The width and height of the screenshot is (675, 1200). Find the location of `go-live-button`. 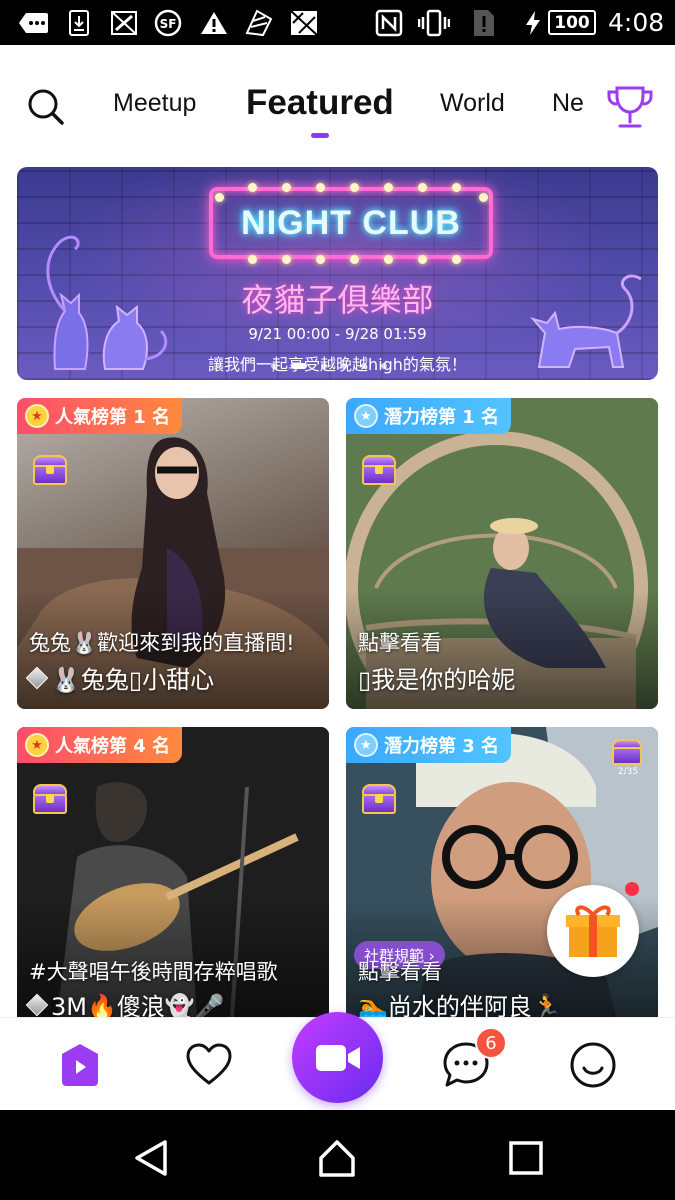

go-live-button is located at coordinates (337, 1057).